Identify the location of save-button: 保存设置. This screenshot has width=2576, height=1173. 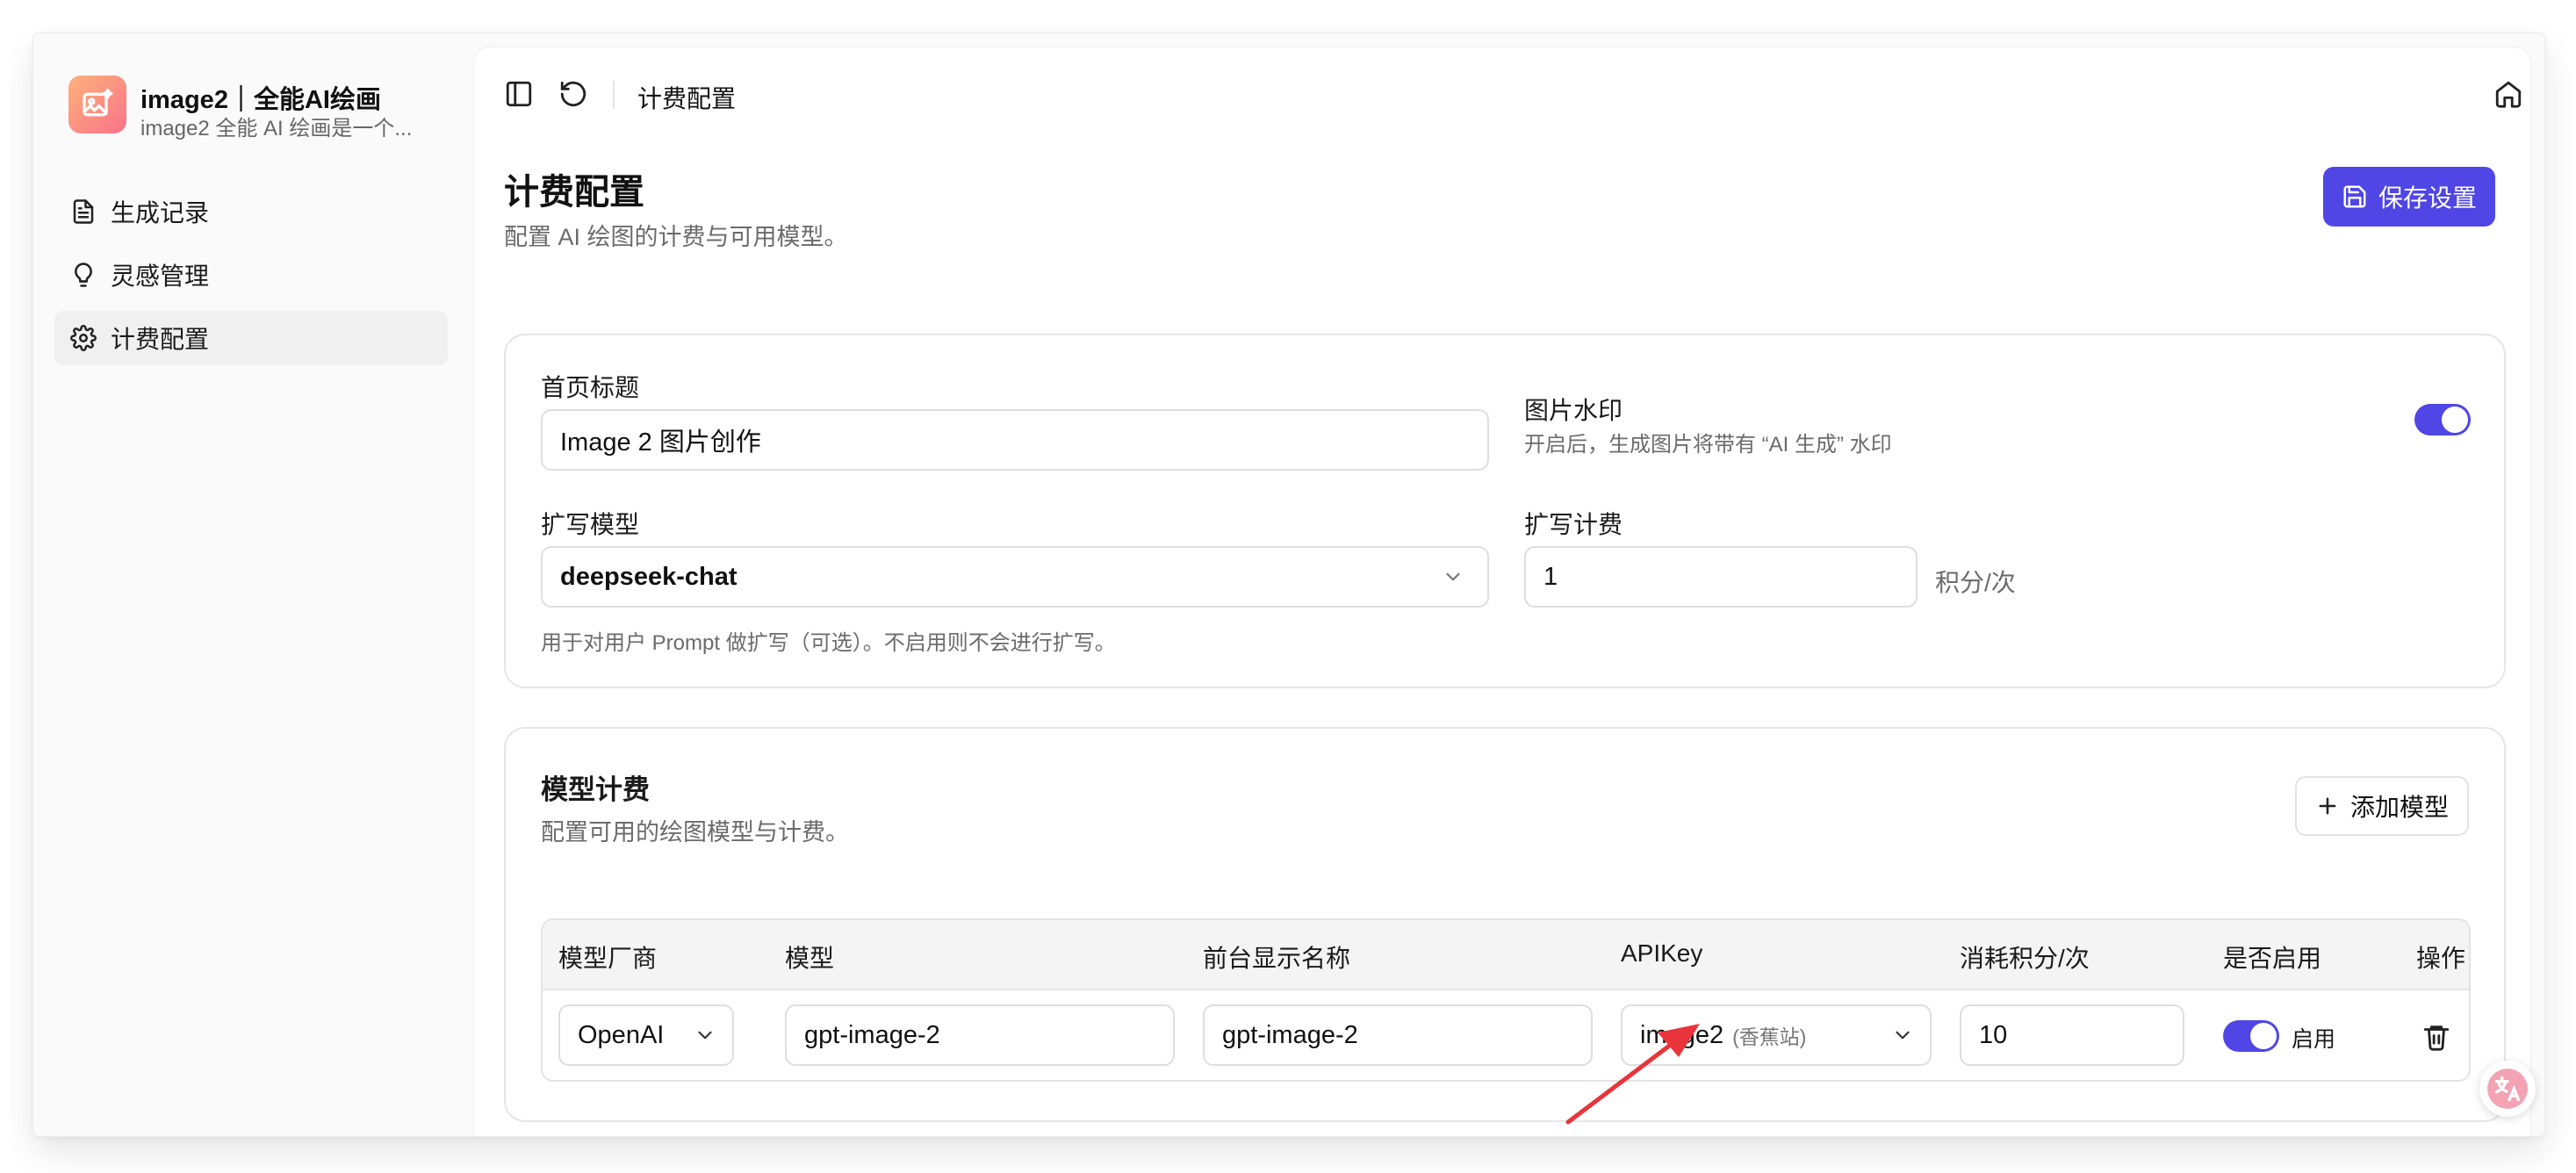
(2409, 197).